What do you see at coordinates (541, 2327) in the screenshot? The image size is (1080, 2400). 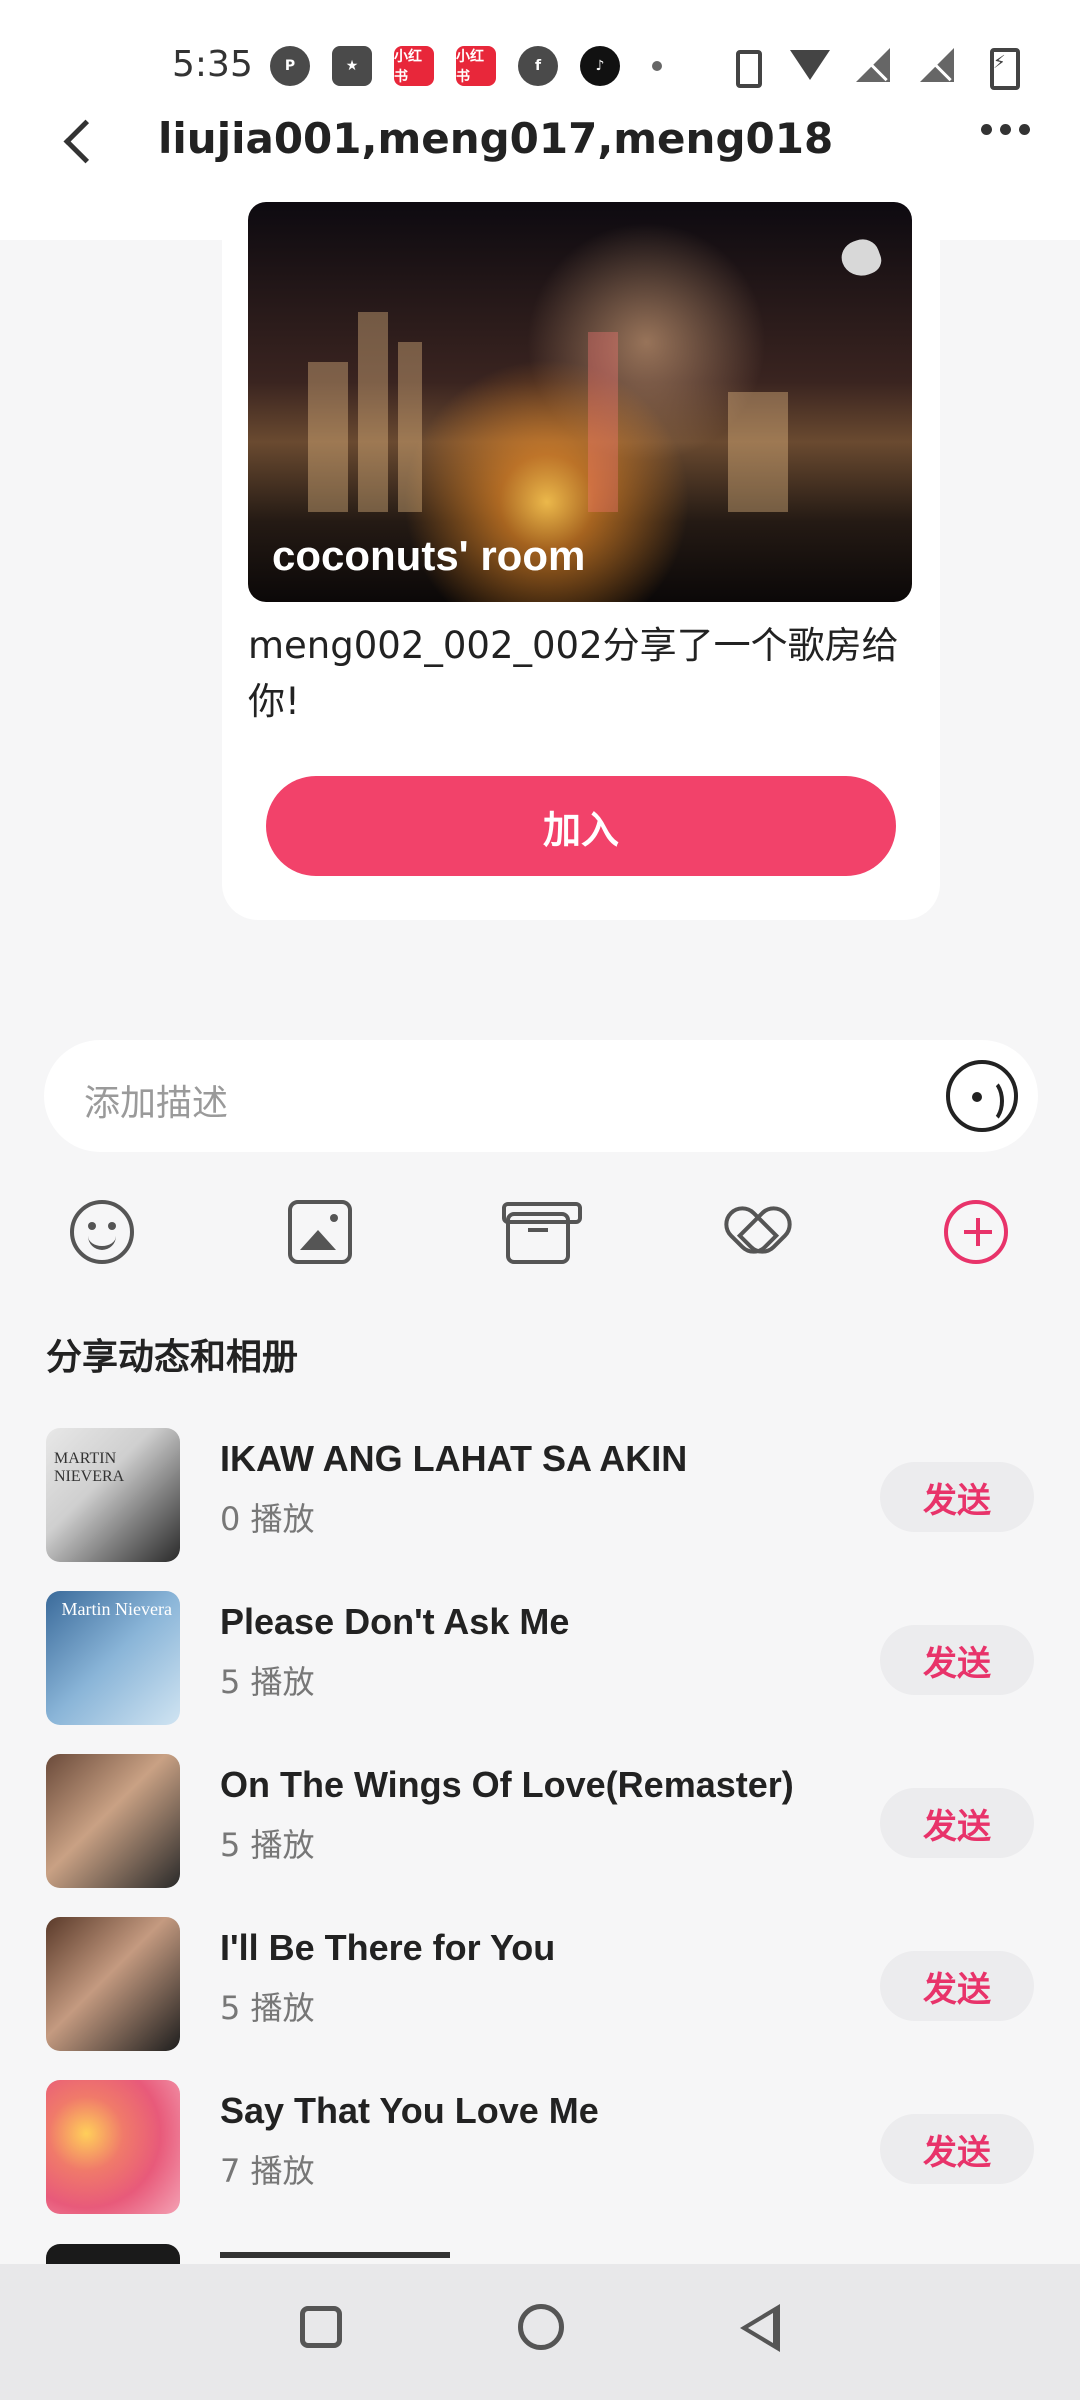 I see `home-icon` at bounding box center [541, 2327].